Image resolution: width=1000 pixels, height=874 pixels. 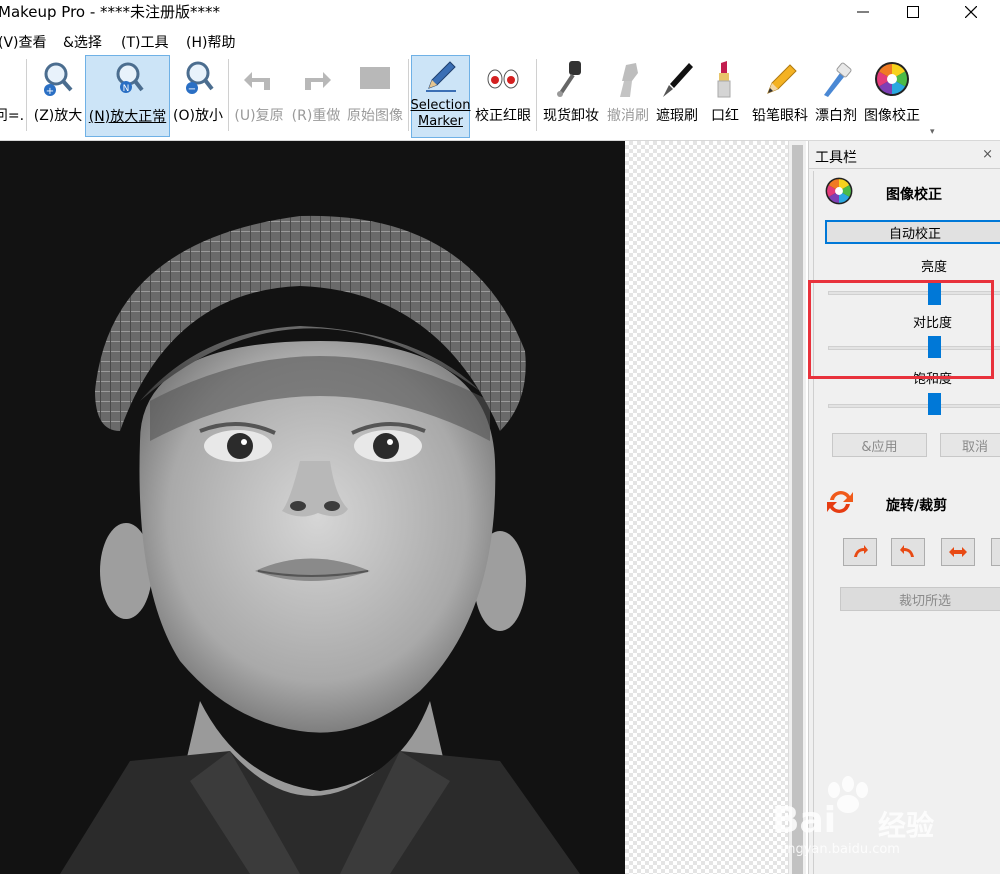 I want to click on zoom-in-button: + (Z)放大, so click(x=58, y=96).